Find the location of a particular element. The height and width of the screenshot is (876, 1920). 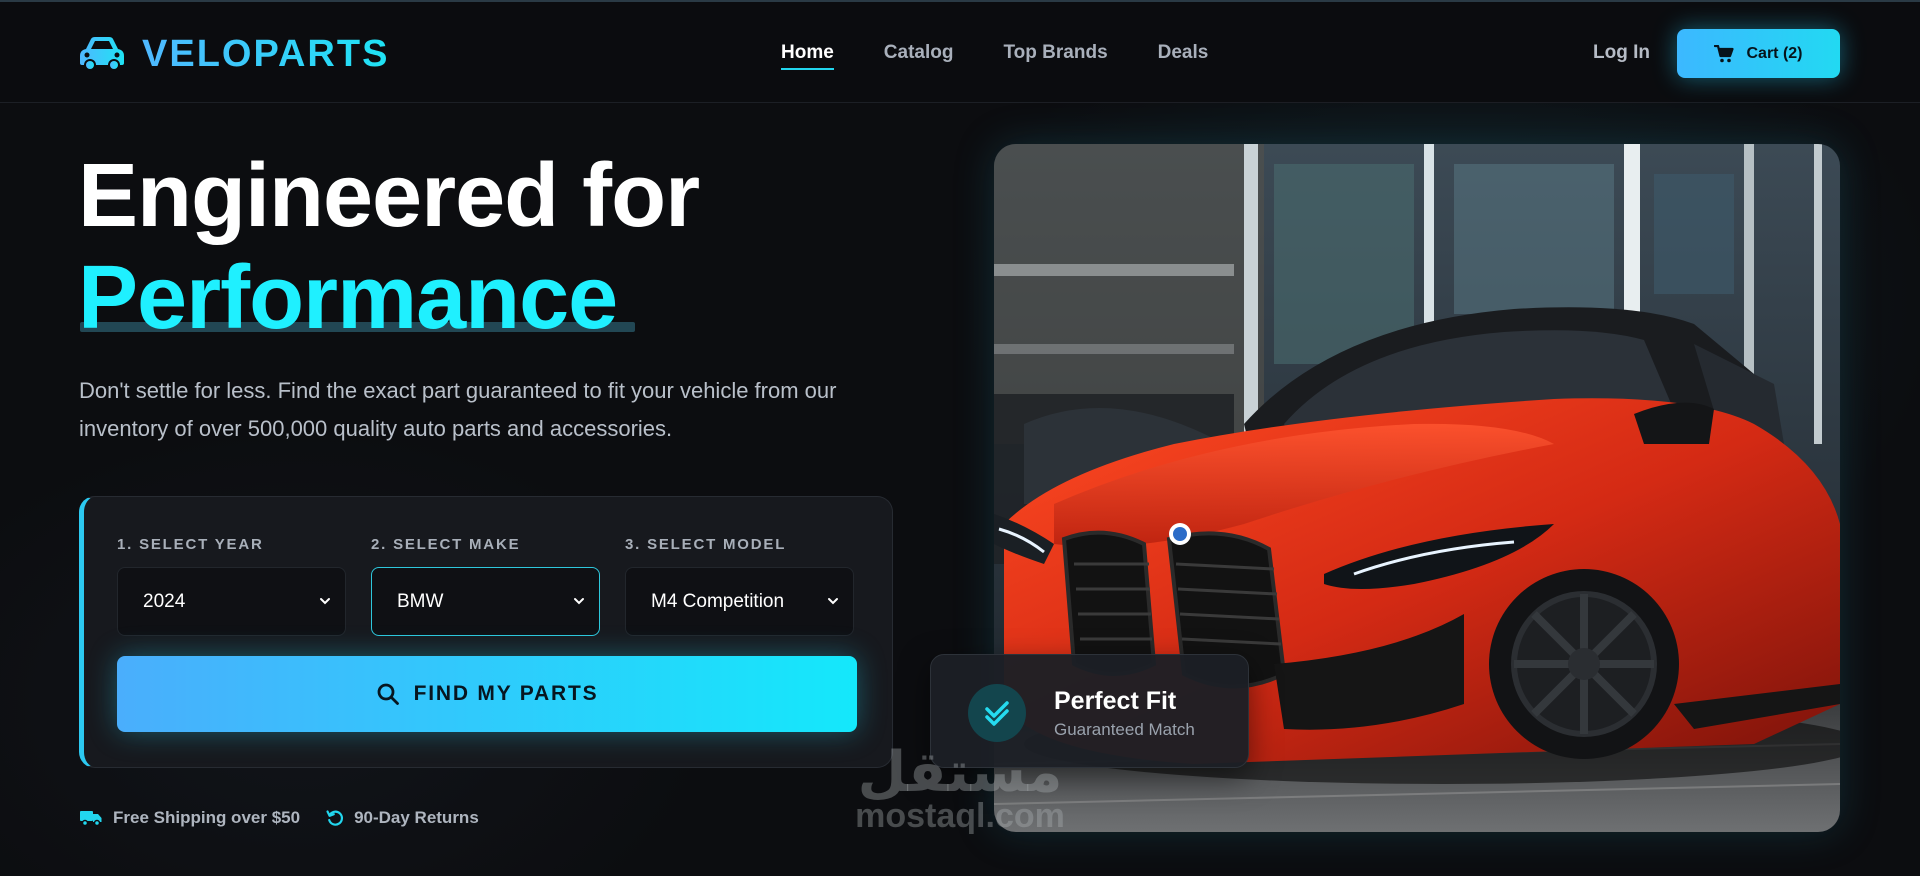

perk-returns: 90-Day Returns is located at coordinates (402, 818).